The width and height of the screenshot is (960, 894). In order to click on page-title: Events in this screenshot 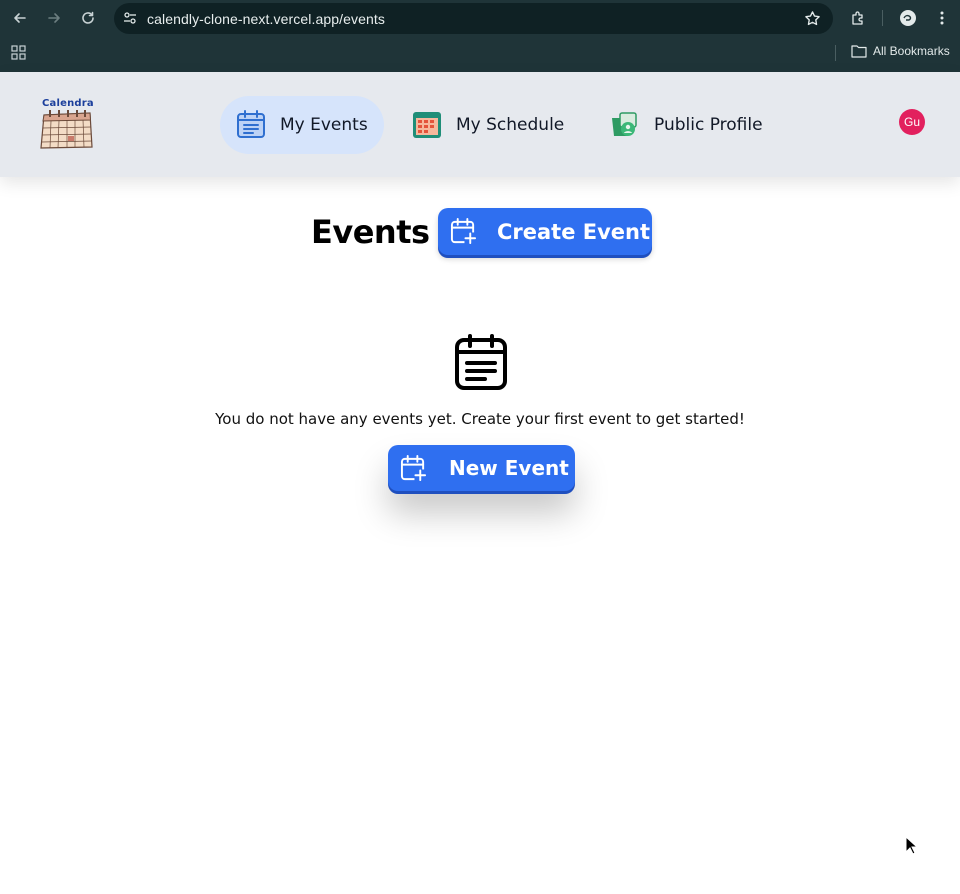, I will do `click(370, 232)`.